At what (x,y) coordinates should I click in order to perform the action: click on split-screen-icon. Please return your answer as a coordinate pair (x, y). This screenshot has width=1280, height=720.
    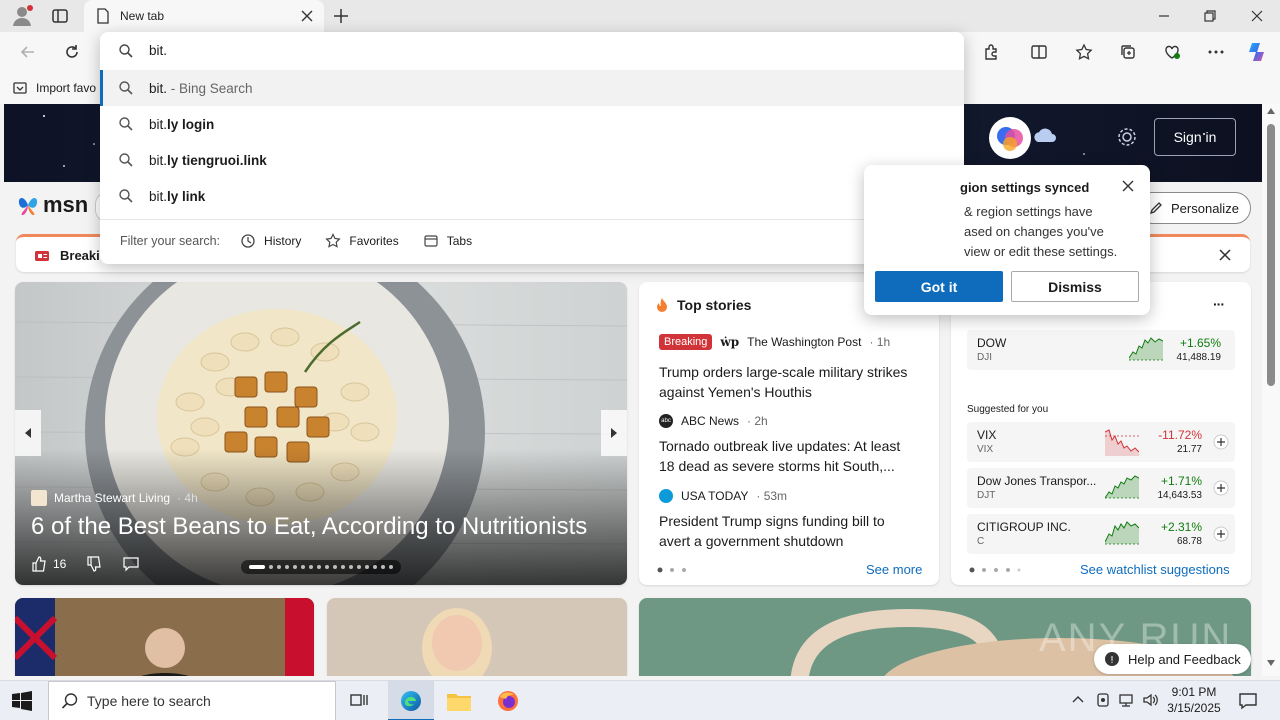
    Looking at the image, I should click on (1039, 52).